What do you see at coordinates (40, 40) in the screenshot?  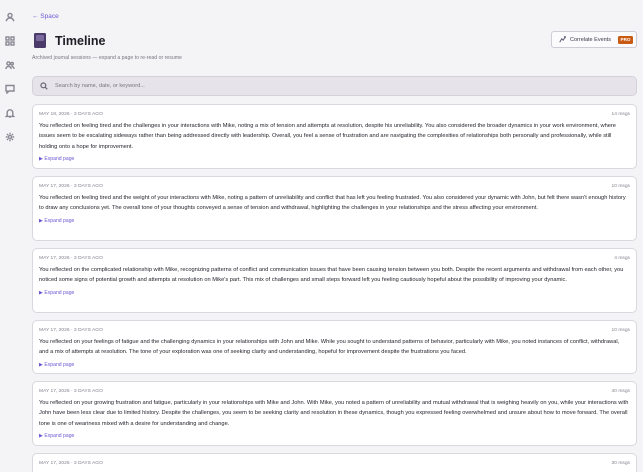 I see `journal-icon` at bounding box center [40, 40].